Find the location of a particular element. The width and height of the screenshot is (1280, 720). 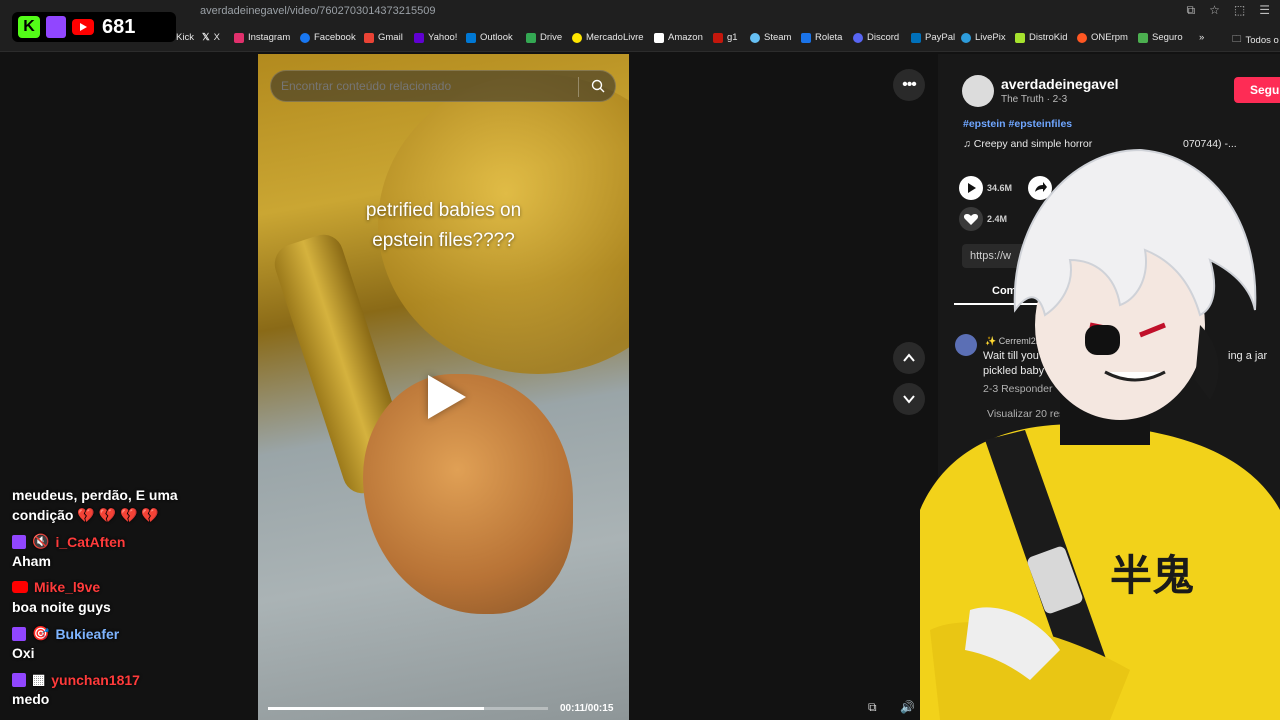

cast-icon: ⧉ is located at coordinates (1191, 10).